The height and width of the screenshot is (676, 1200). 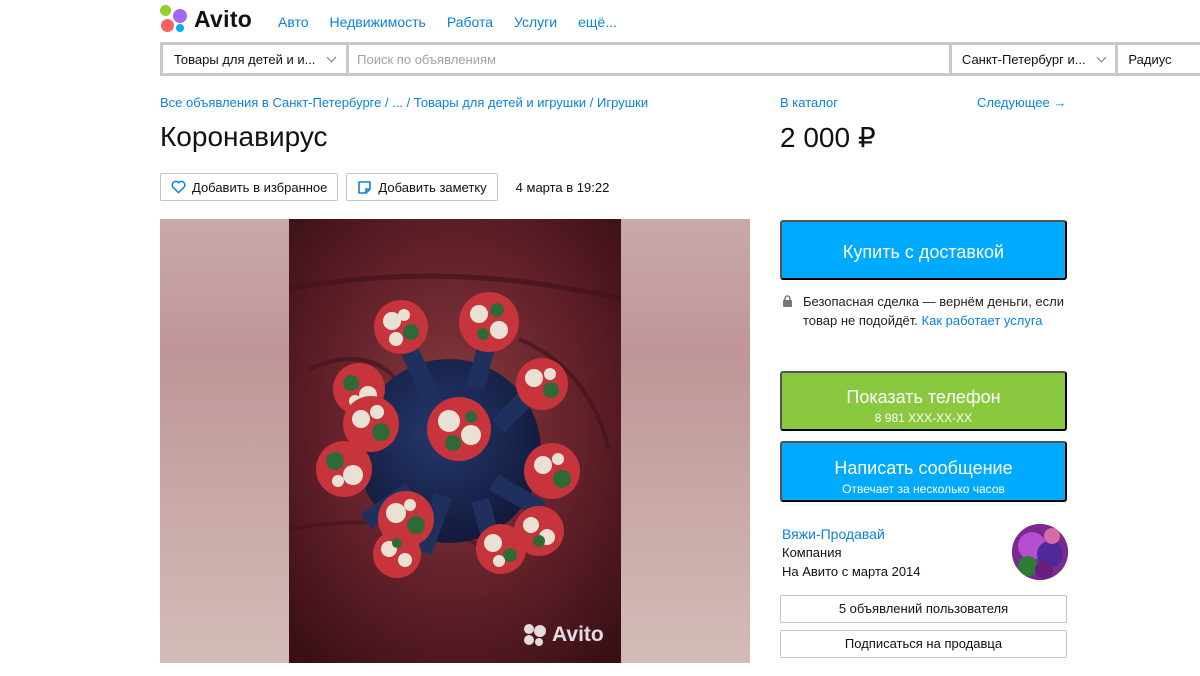 What do you see at coordinates (622, 102) in the screenshot?
I see `breadcrumb-toys: Игрушки` at bounding box center [622, 102].